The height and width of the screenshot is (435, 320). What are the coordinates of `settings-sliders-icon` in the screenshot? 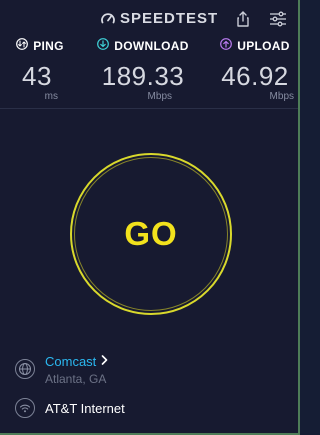 It's located at (278, 21).